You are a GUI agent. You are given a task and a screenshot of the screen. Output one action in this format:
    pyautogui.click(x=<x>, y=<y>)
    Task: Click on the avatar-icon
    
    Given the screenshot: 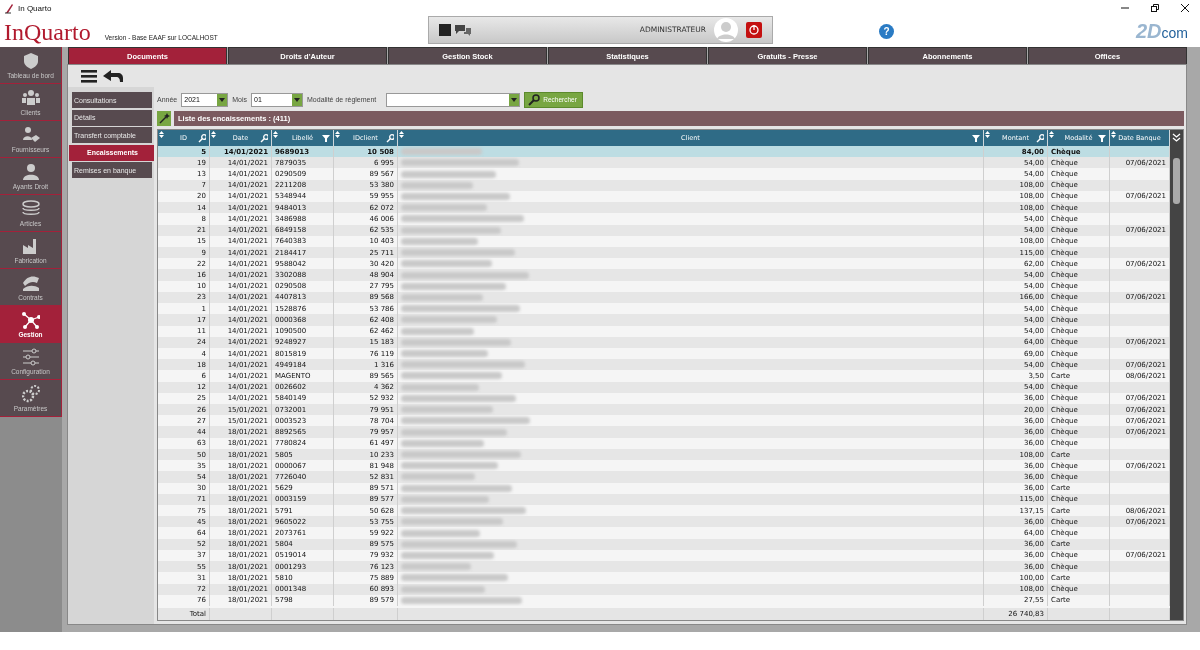 What is the action you would take?
    pyautogui.click(x=726, y=29)
    